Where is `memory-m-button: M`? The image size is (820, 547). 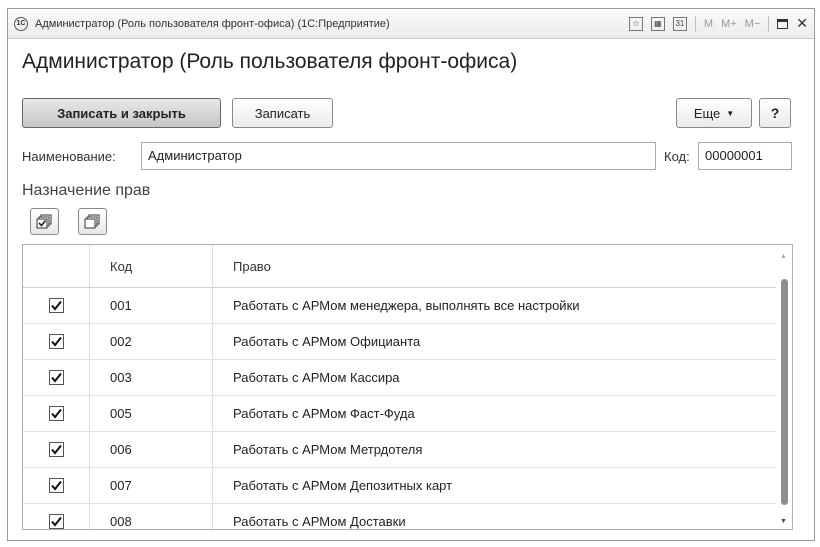 memory-m-button: M is located at coordinates (708, 24).